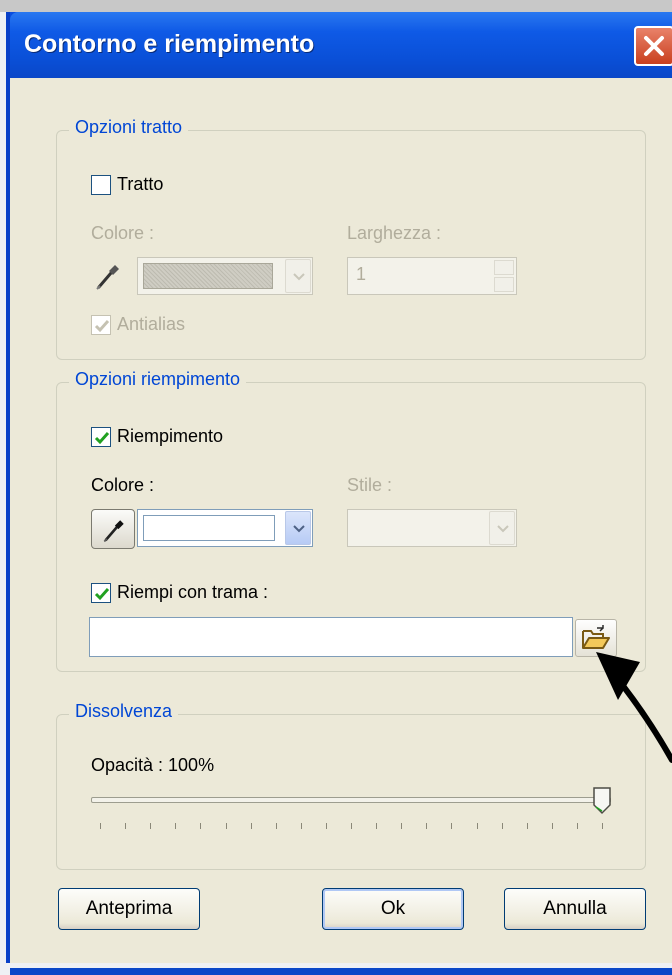 This screenshot has height=975, width=672. I want to click on browse-texture-button, so click(596, 638).